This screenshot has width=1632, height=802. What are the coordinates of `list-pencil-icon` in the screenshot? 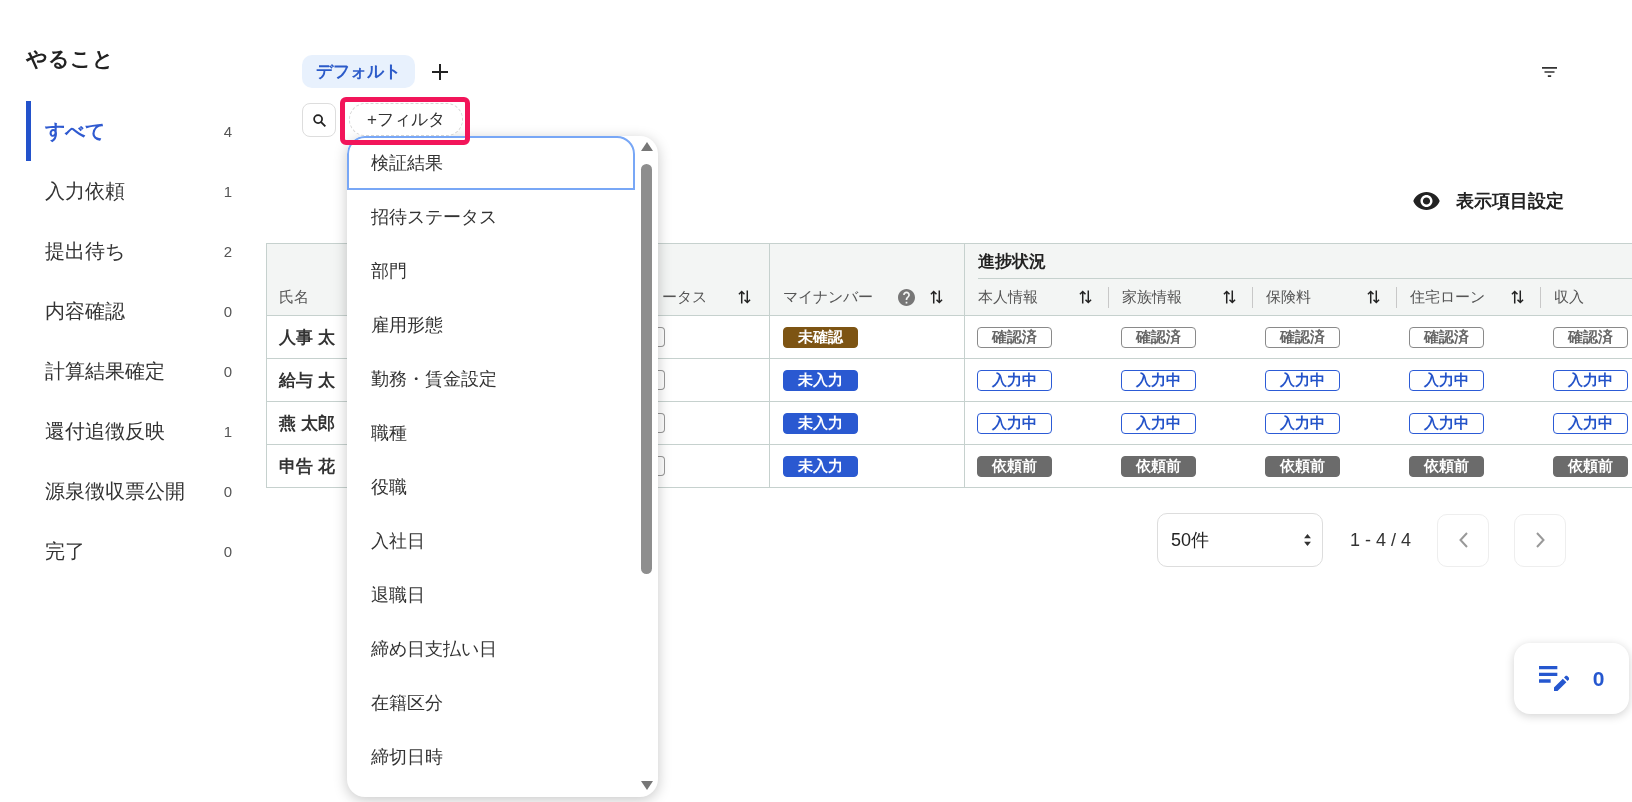 It's located at (1553, 678).